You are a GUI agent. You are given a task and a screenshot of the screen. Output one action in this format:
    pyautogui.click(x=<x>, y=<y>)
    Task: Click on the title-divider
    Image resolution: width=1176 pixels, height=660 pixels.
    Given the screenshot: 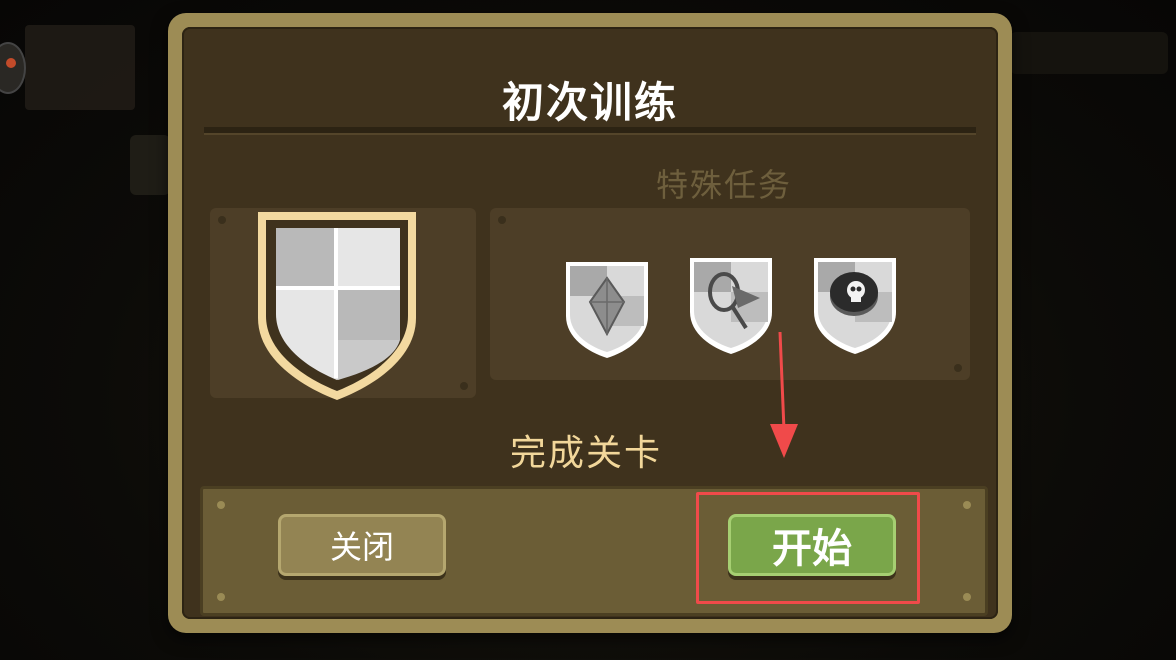 What is the action you would take?
    pyautogui.click(x=590, y=131)
    